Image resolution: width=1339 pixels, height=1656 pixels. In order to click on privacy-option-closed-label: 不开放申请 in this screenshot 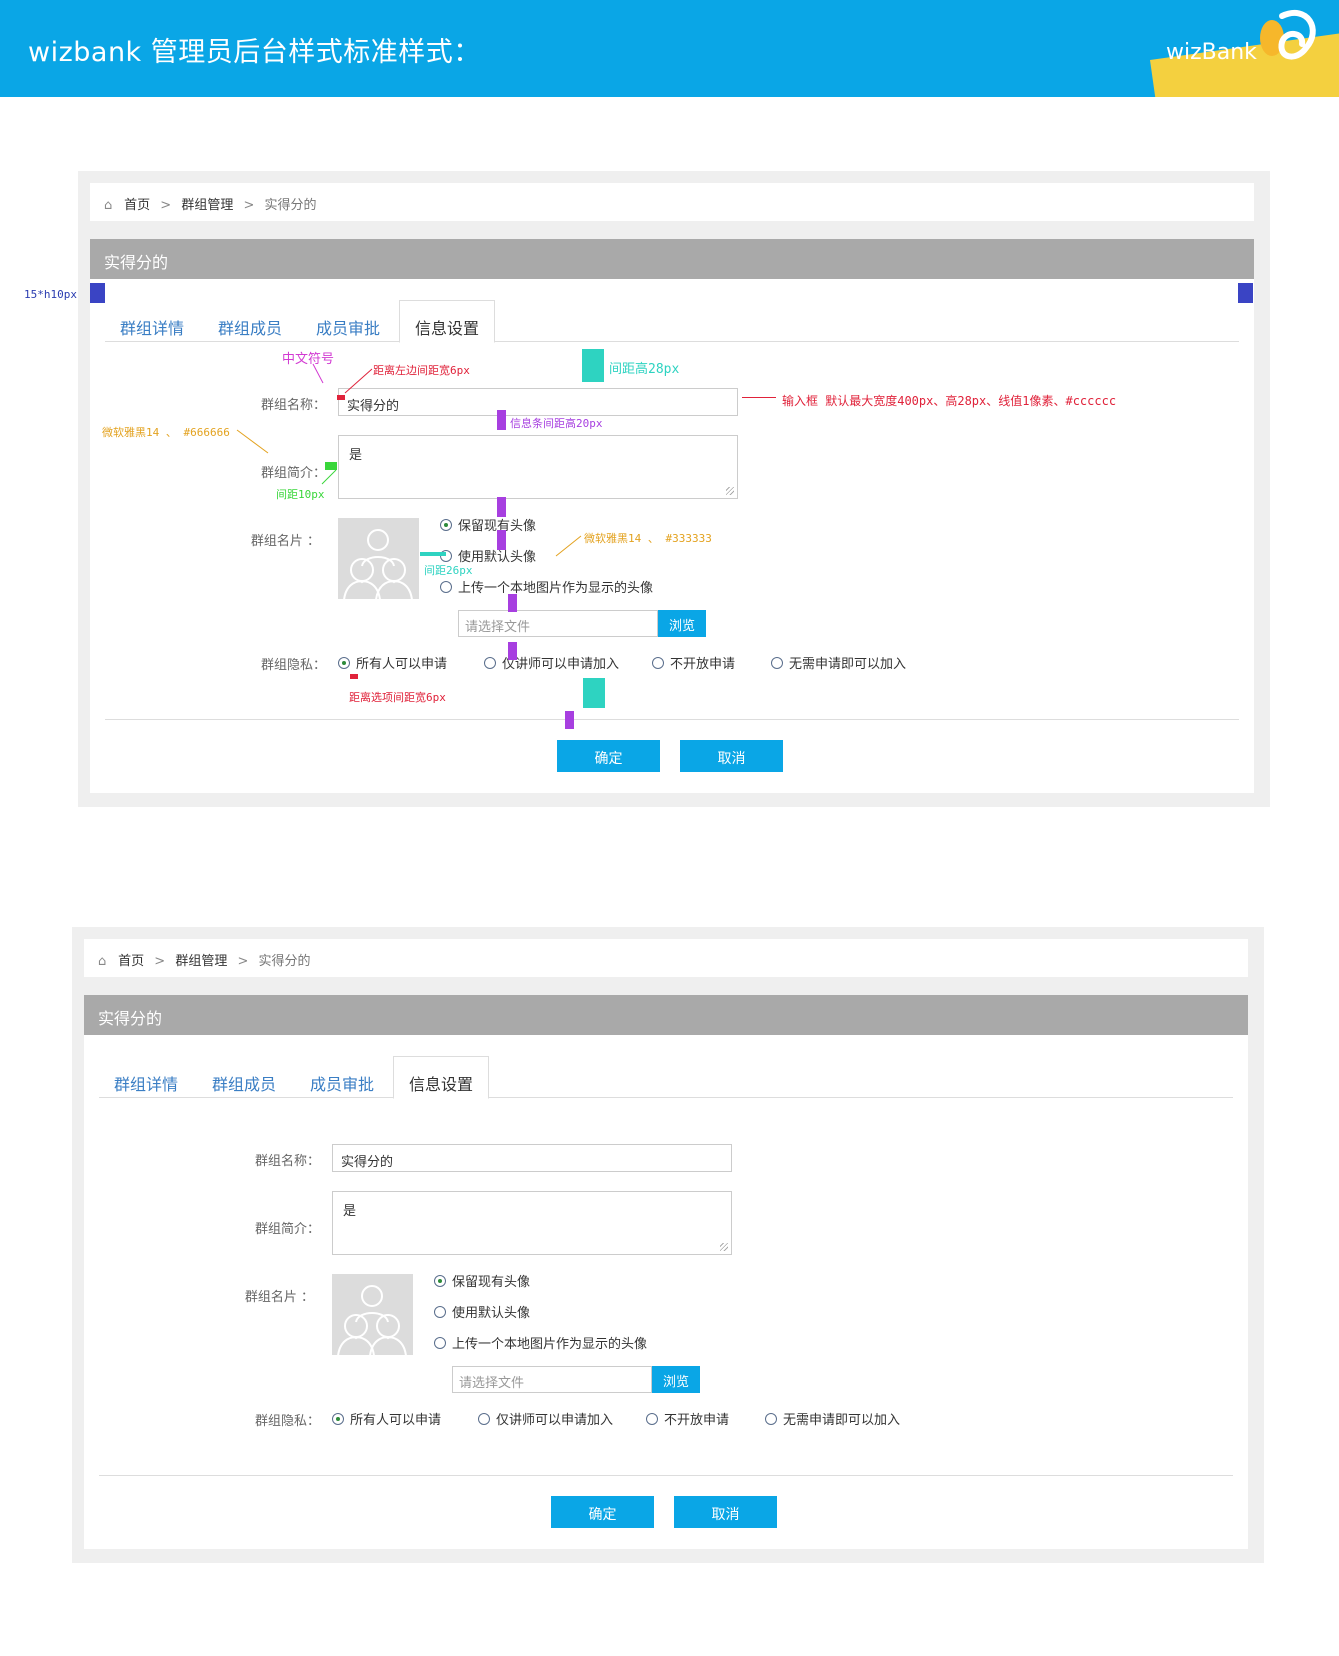, I will do `click(697, 1420)`.